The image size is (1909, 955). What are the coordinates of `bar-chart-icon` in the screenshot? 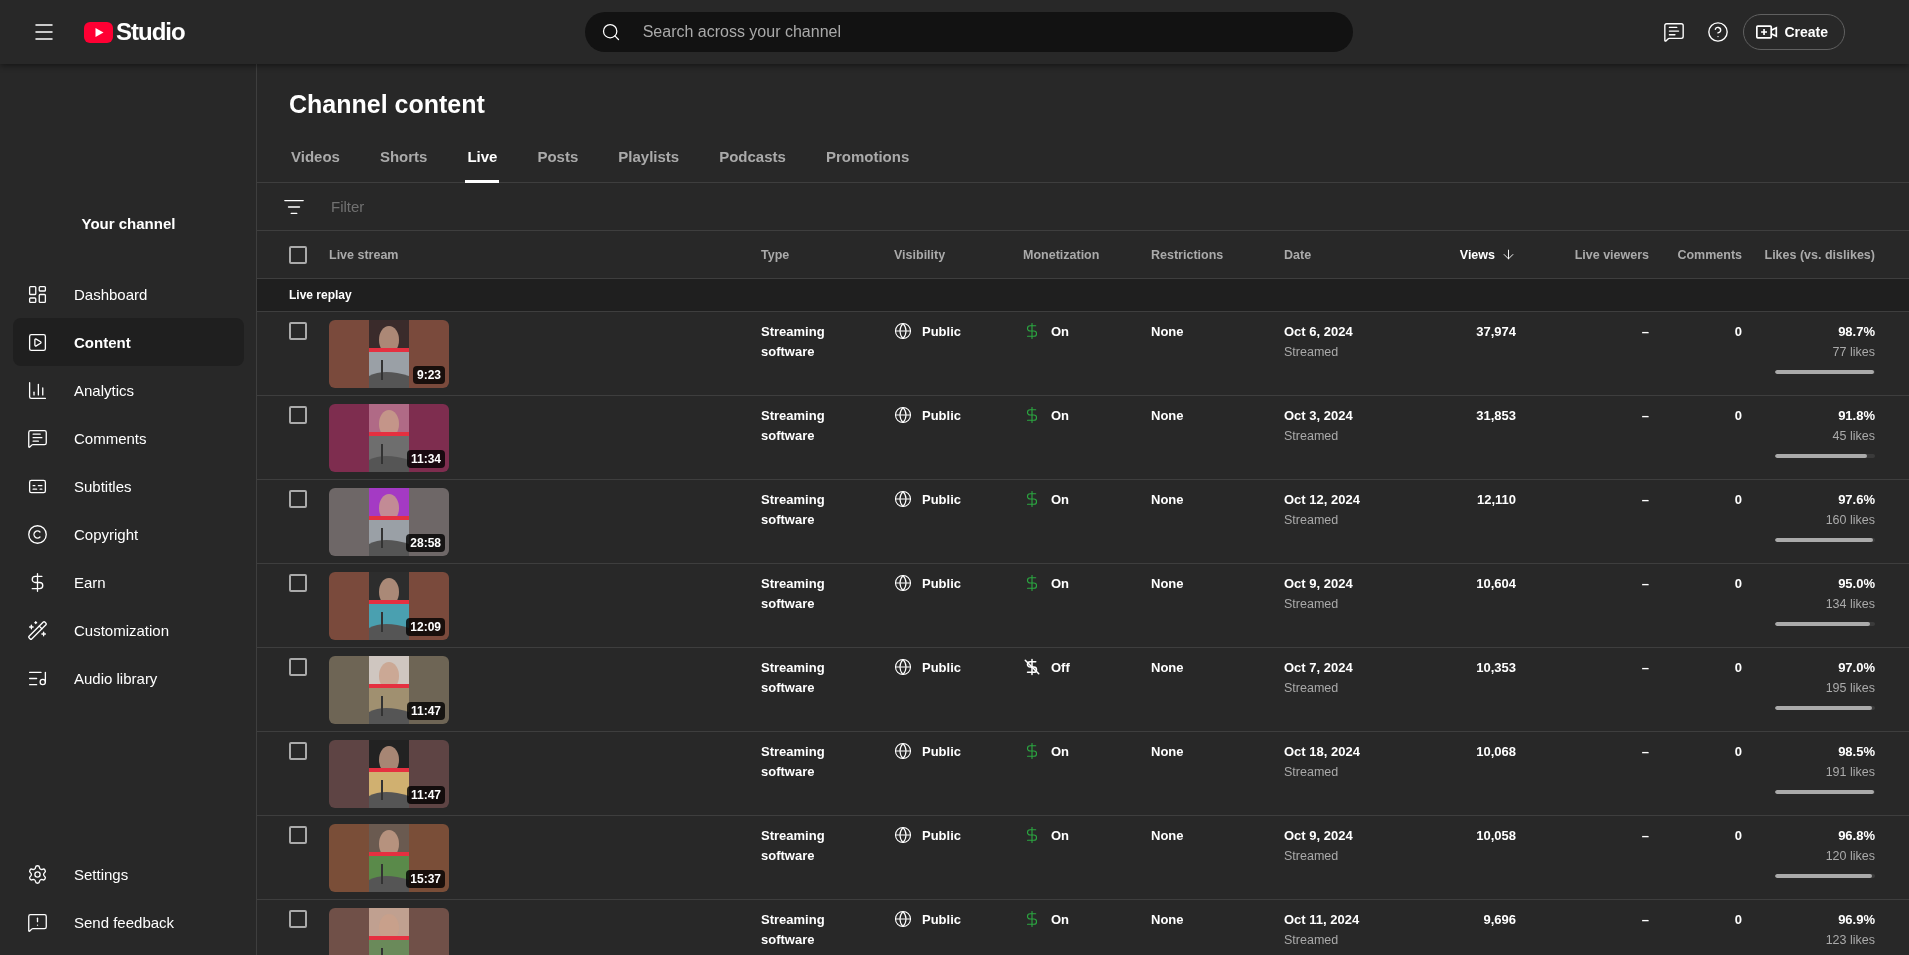 It's located at (37, 390).